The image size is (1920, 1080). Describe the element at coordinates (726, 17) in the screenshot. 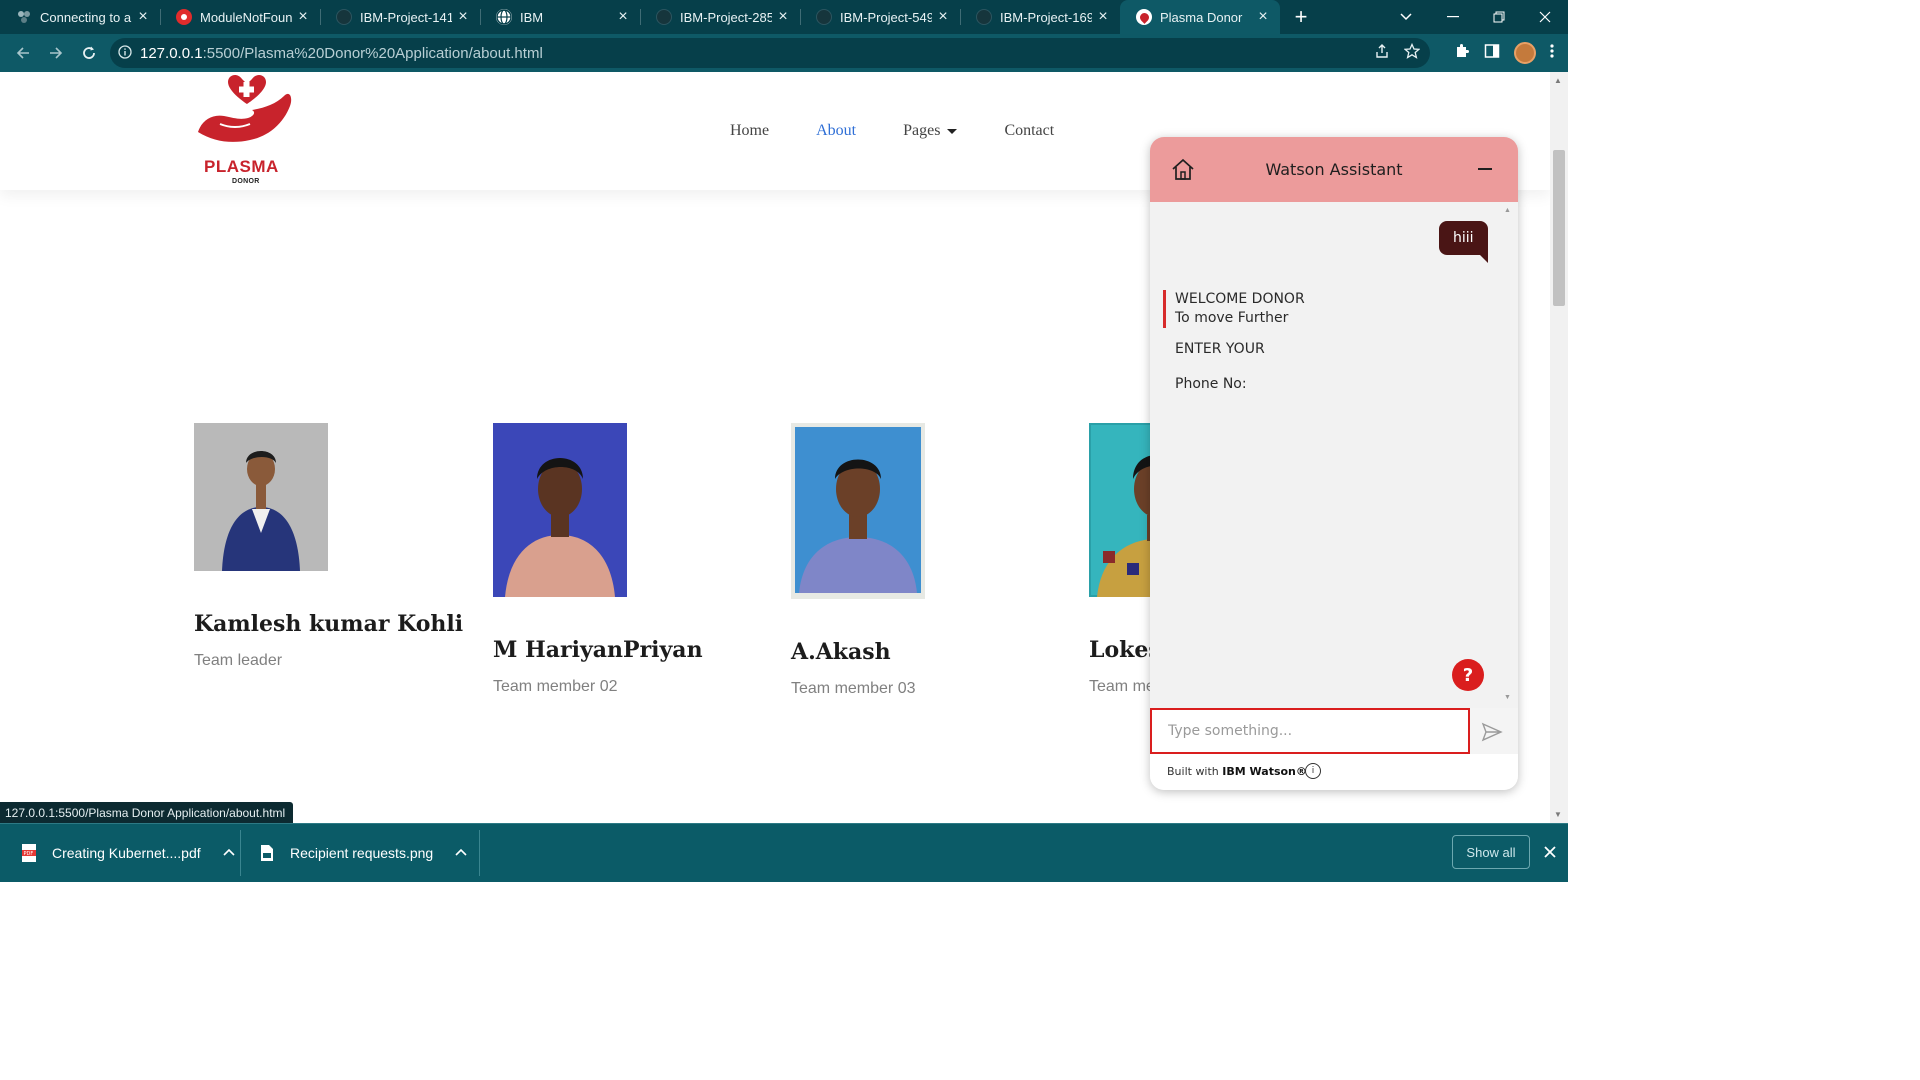

I see `tab-title: IBM-Project-2853` at that location.